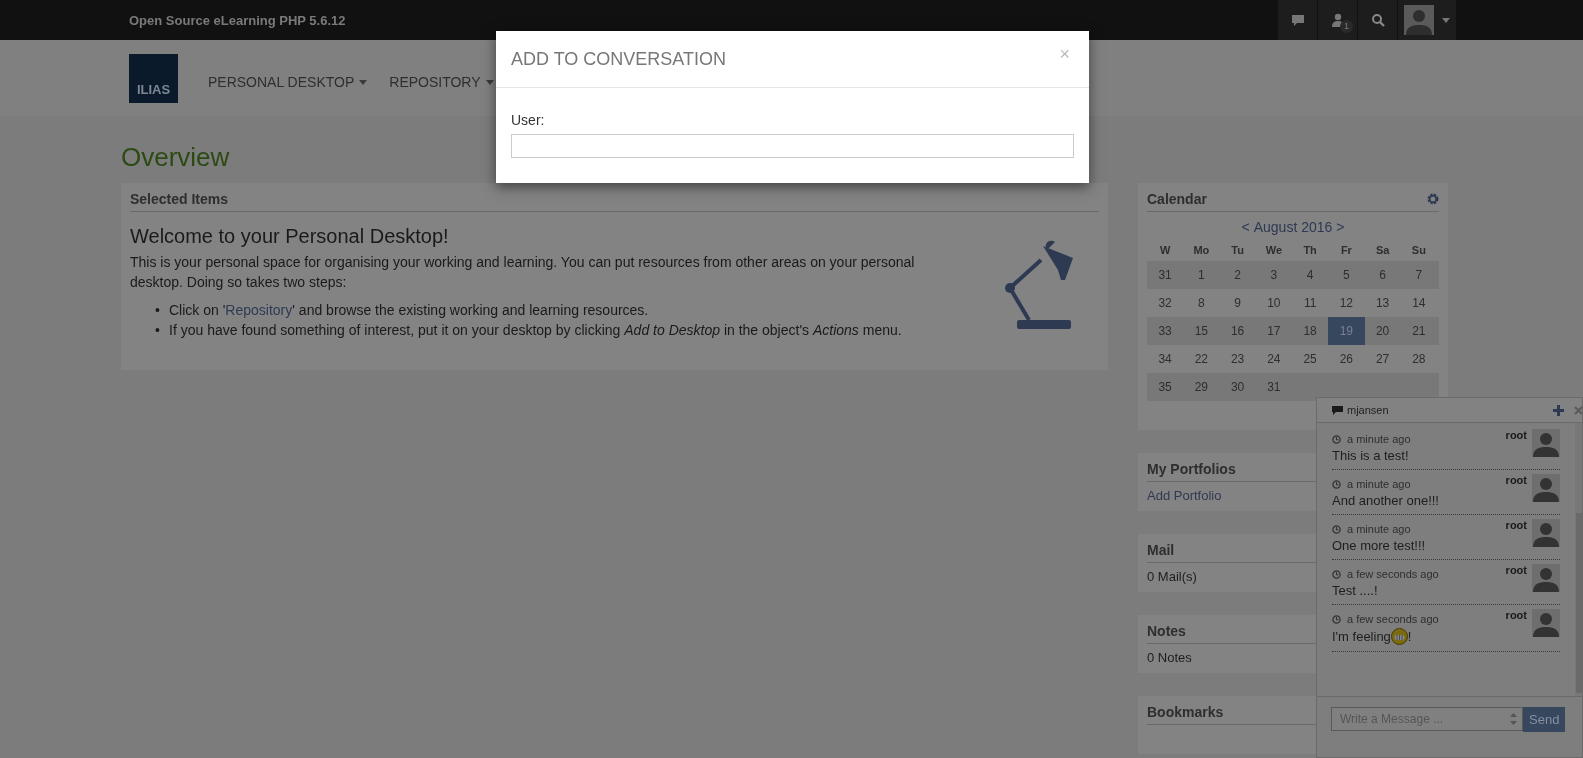  What do you see at coordinates (1273, 275) in the screenshot?
I see `calendar-day: 3` at bounding box center [1273, 275].